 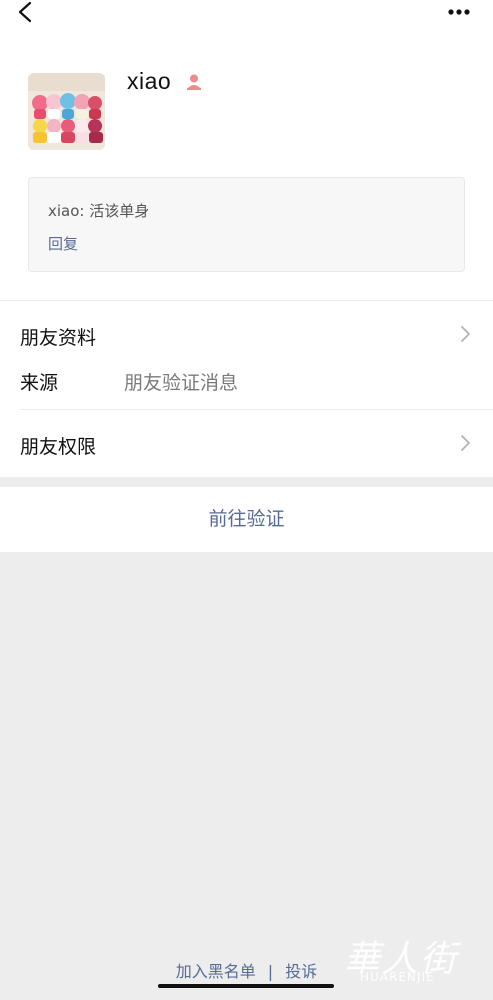 I want to click on more-dots-icon, so click(x=459, y=12).